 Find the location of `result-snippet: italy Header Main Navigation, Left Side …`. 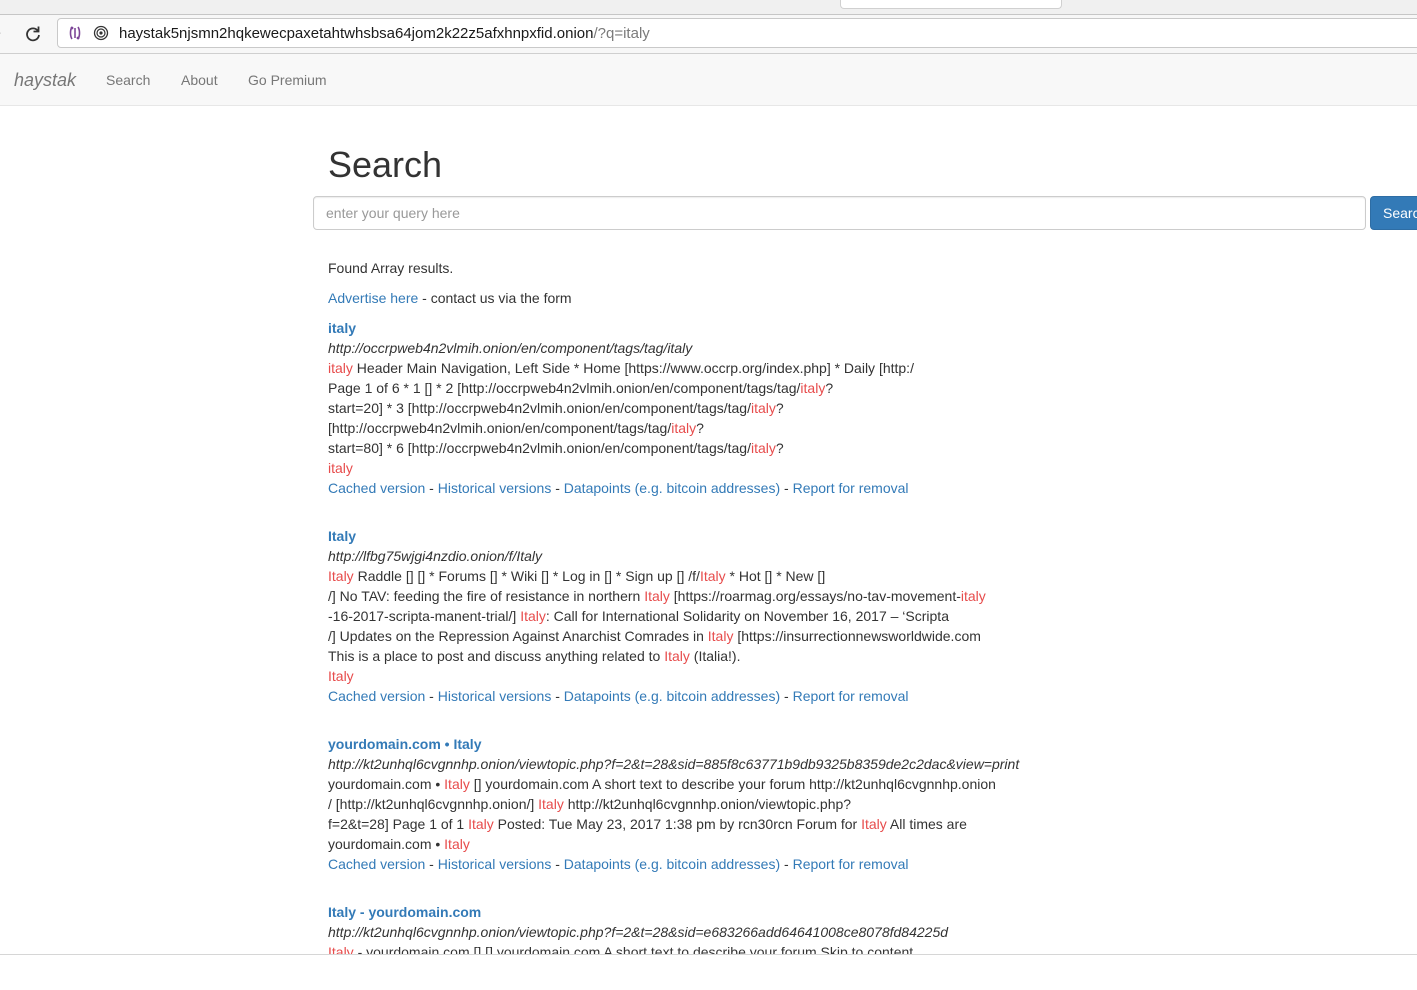

result-snippet: italy Header Main Navigation, Left Side … is located at coordinates (688, 418).